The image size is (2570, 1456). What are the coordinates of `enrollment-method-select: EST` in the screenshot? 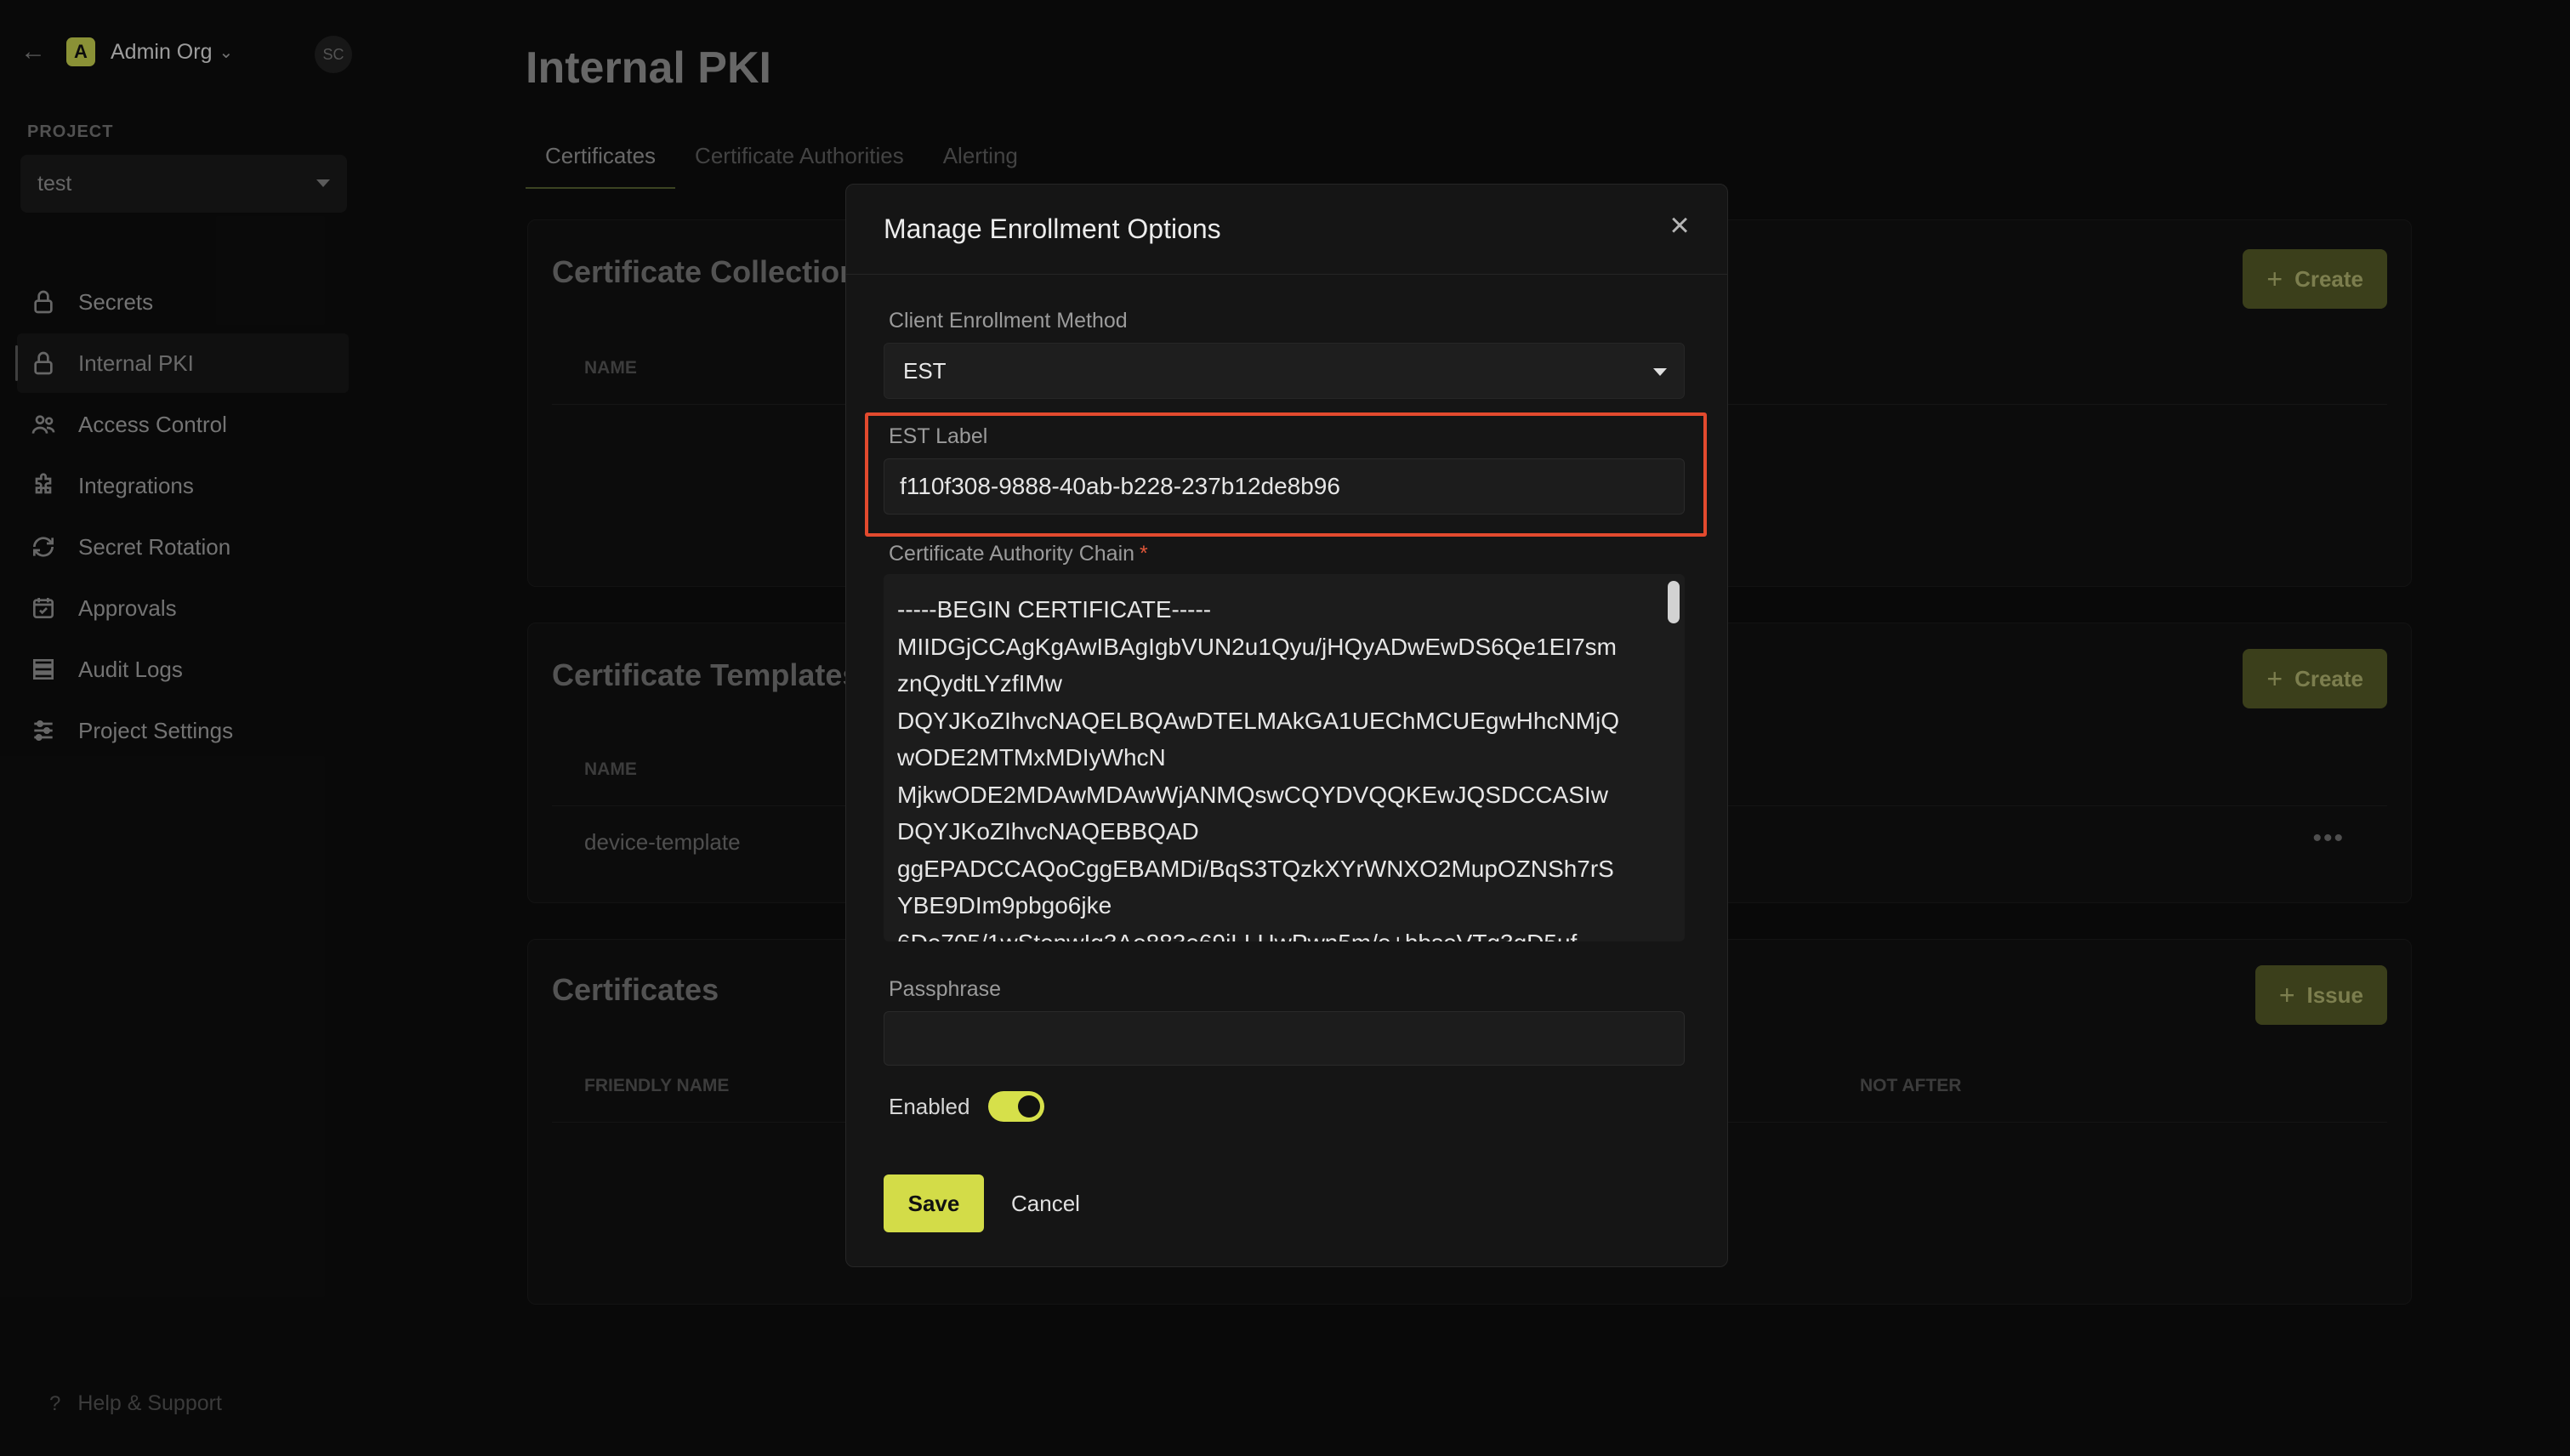 It's located at (1284, 371).